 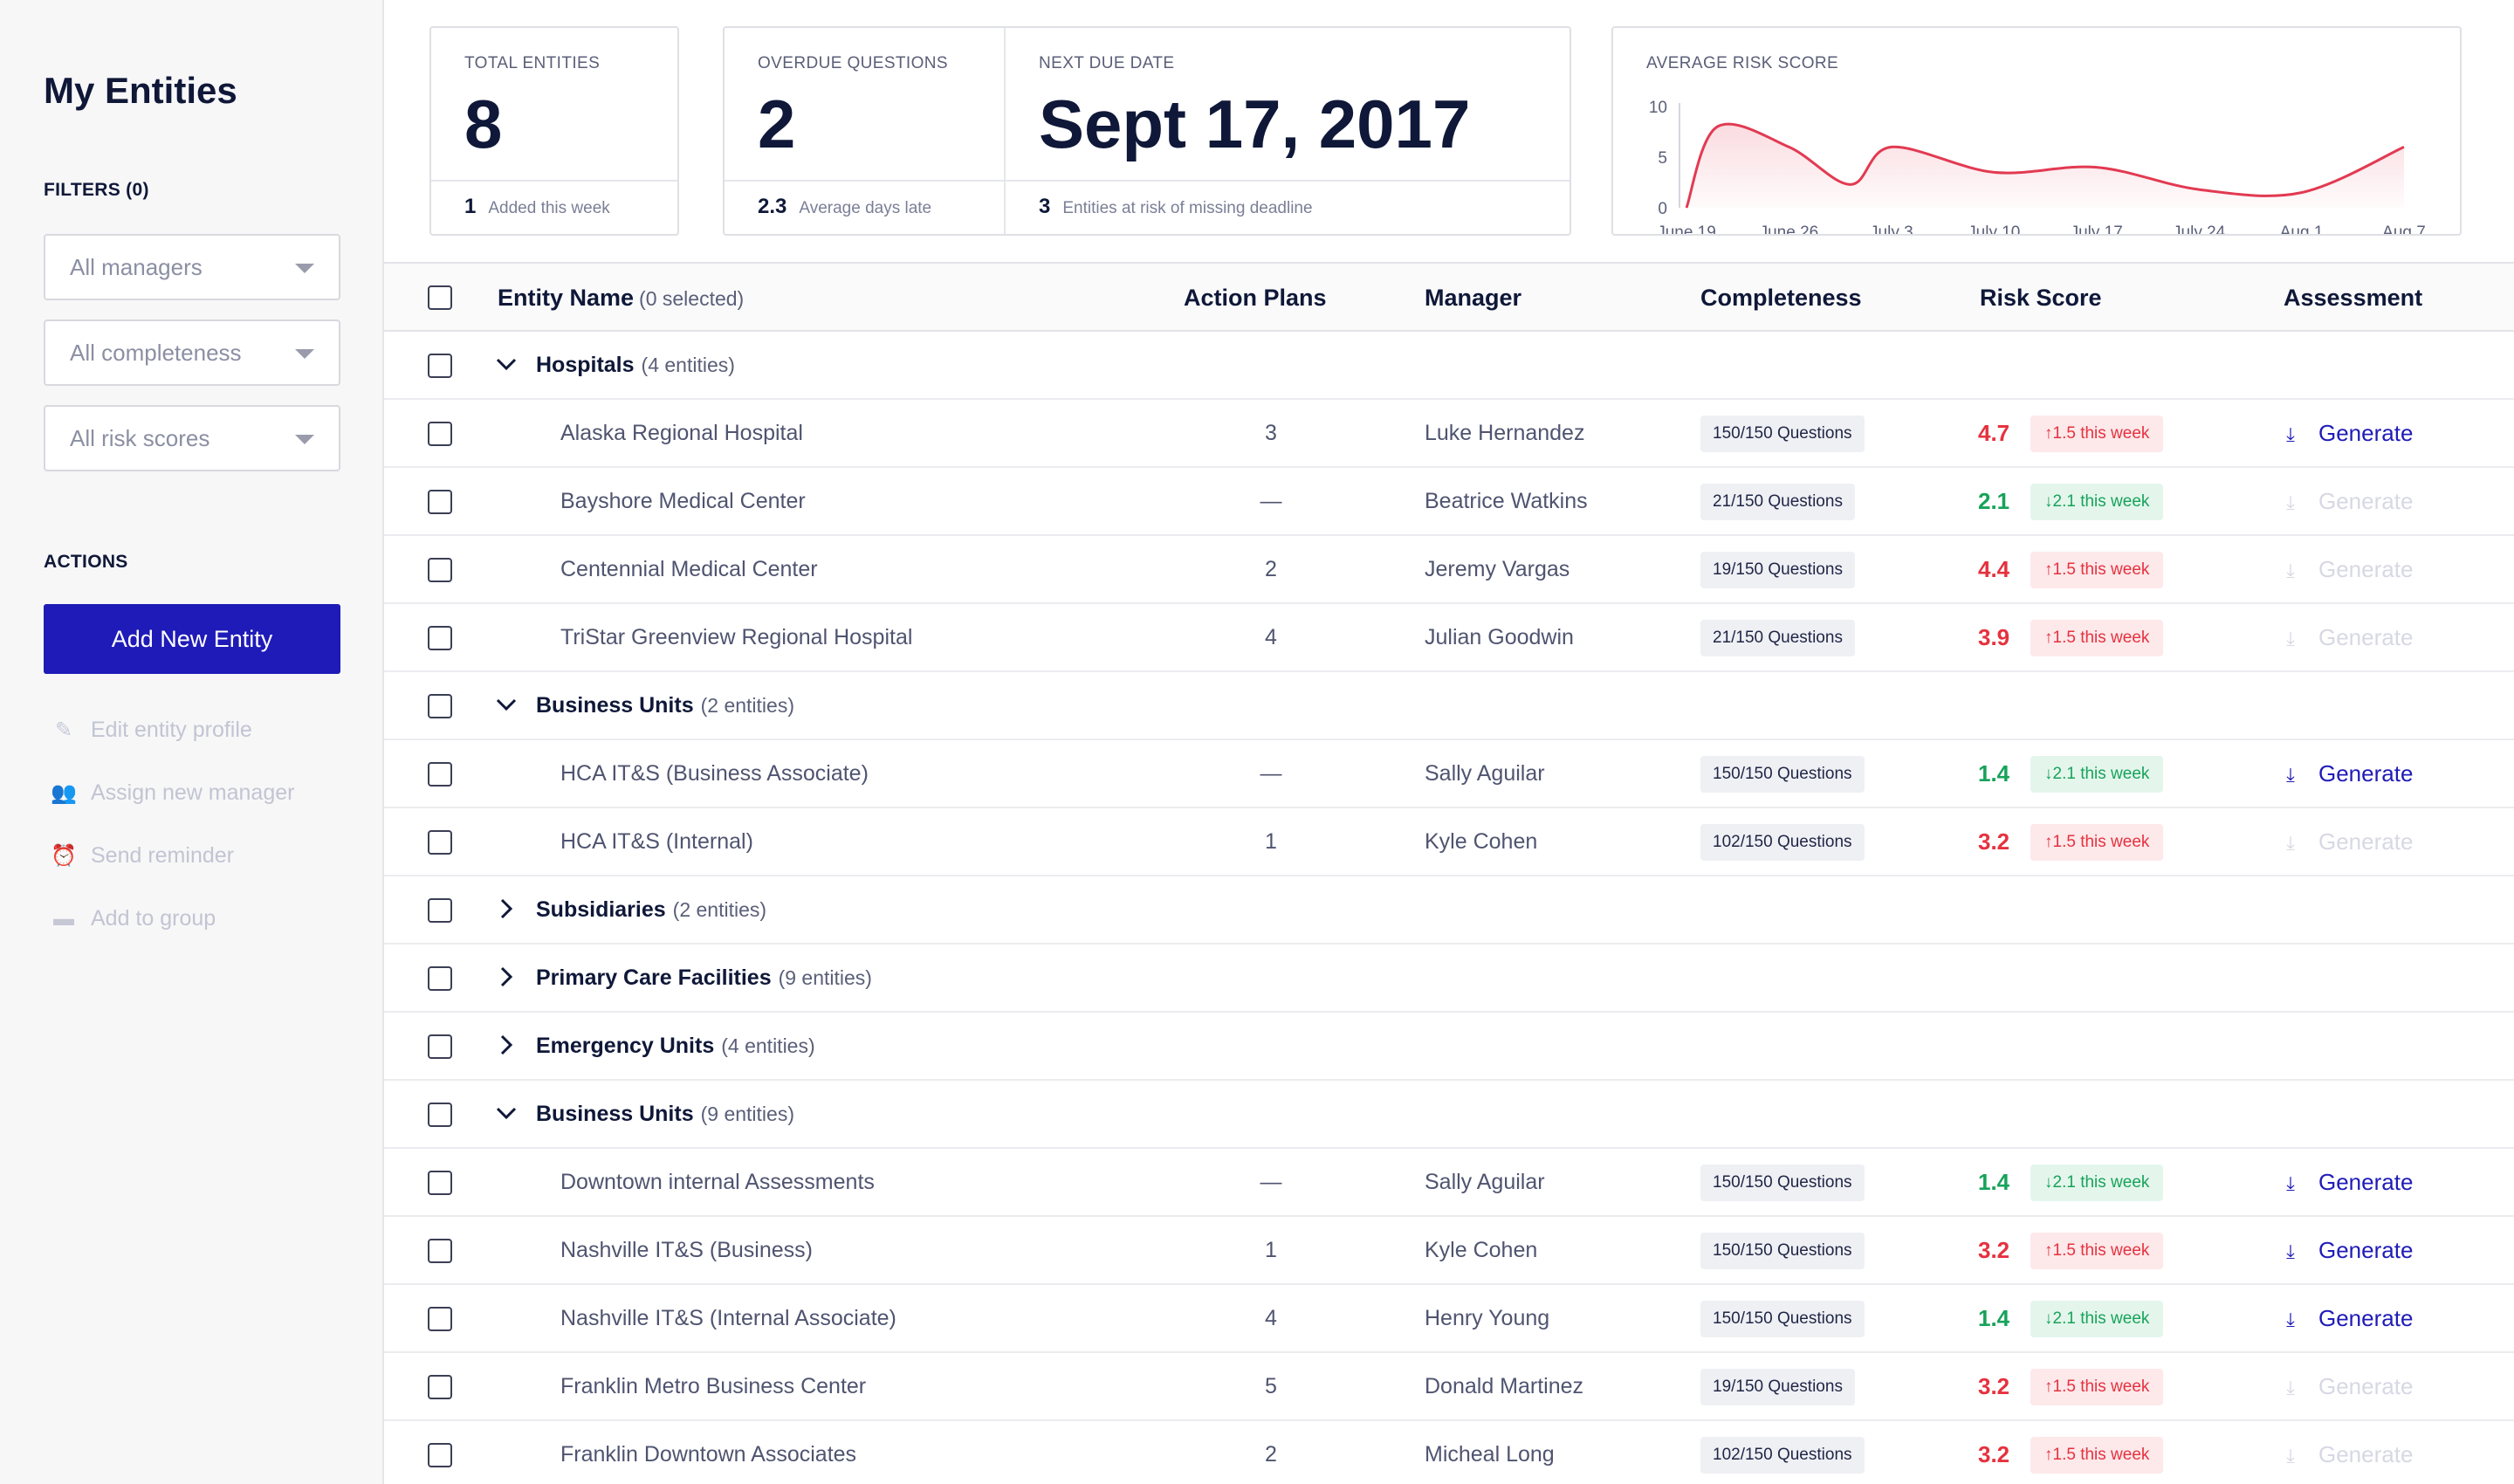 What do you see at coordinates (736, 637) in the screenshot?
I see `entity-name: TriStar Greenview Regional Hospital` at bounding box center [736, 637].